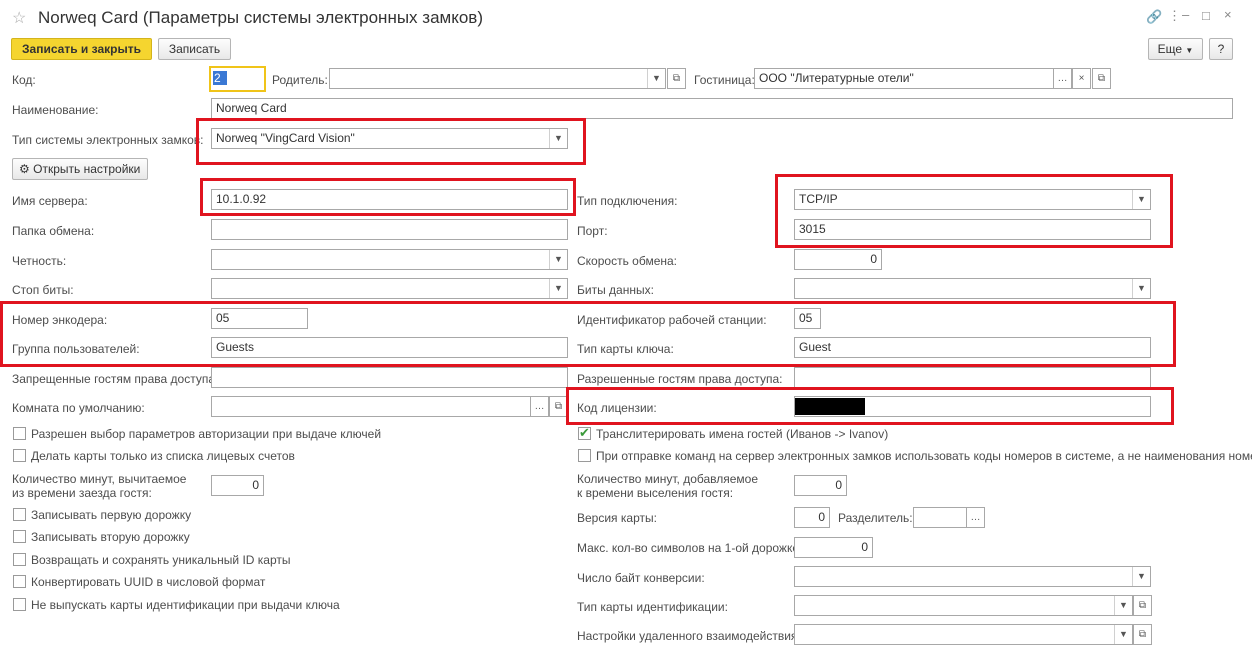 The height and width of the screenshot is (657, 1252). What do you see at coordinates (838, 259) in the screenshot?
I see `speed-field: 0` at bounding box center [838, 259].